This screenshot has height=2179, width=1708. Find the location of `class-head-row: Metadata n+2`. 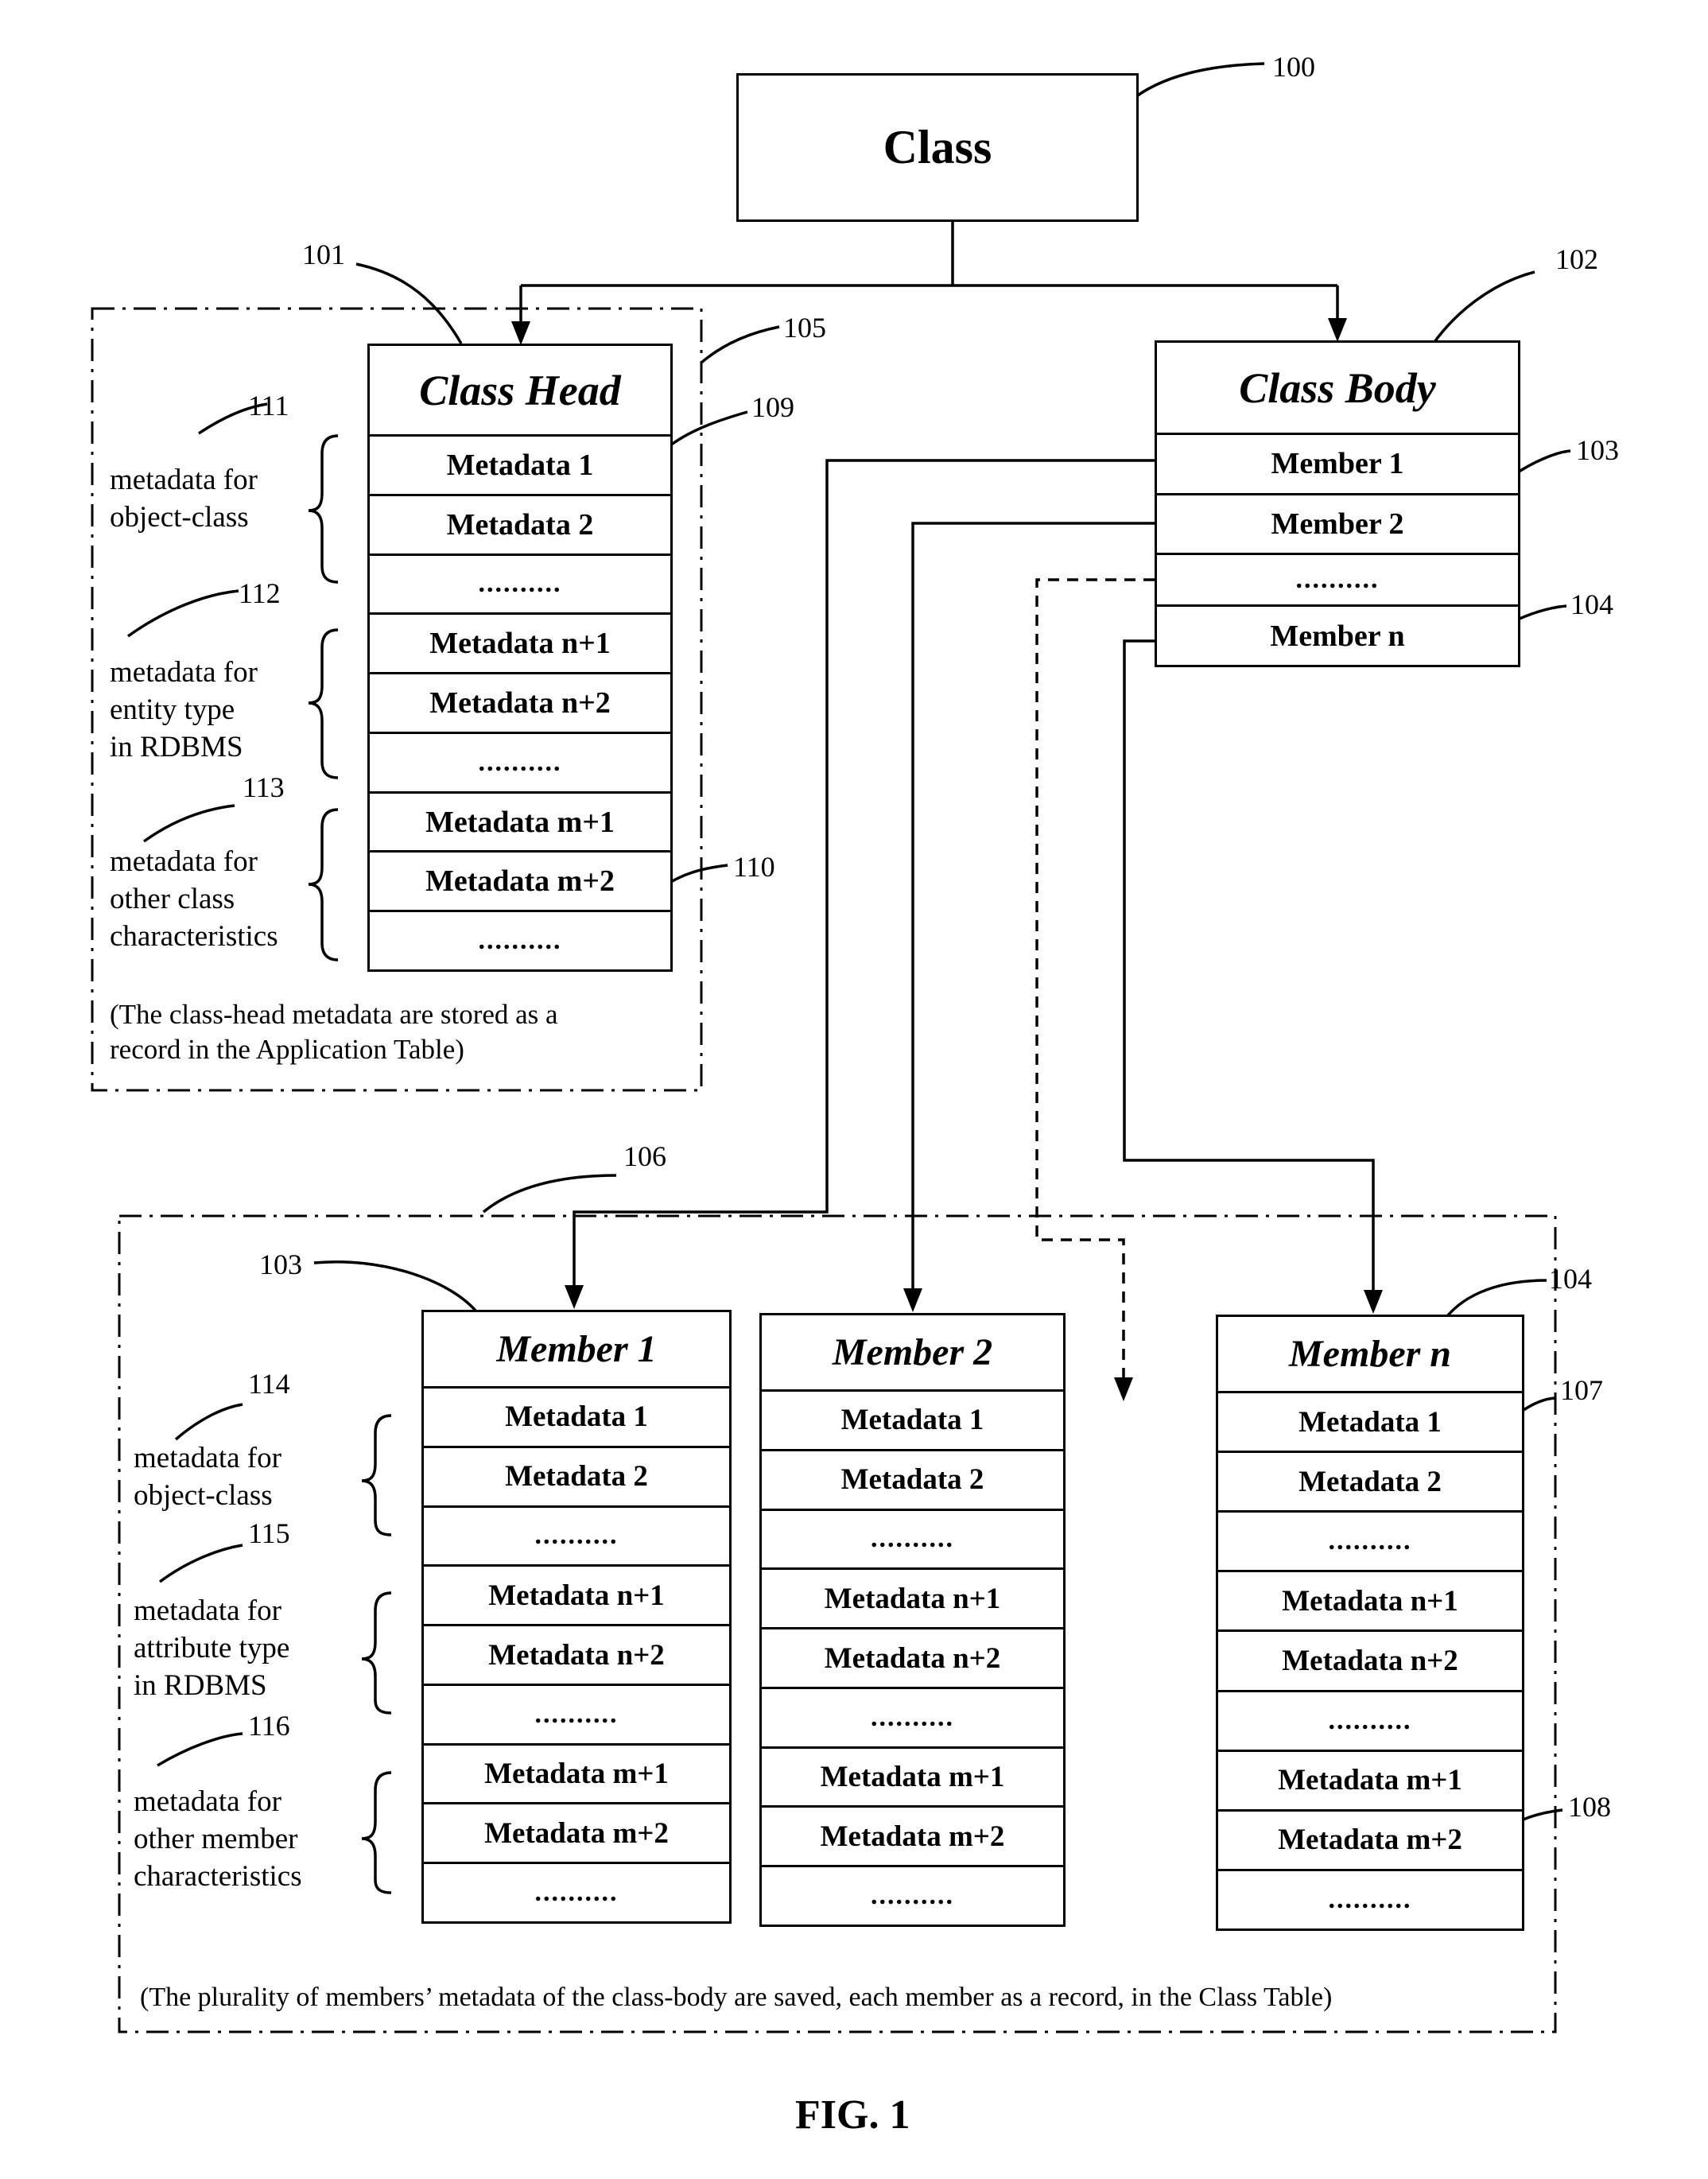

class-head-row: Metadata n+2 is located at coordinates (520, 704).